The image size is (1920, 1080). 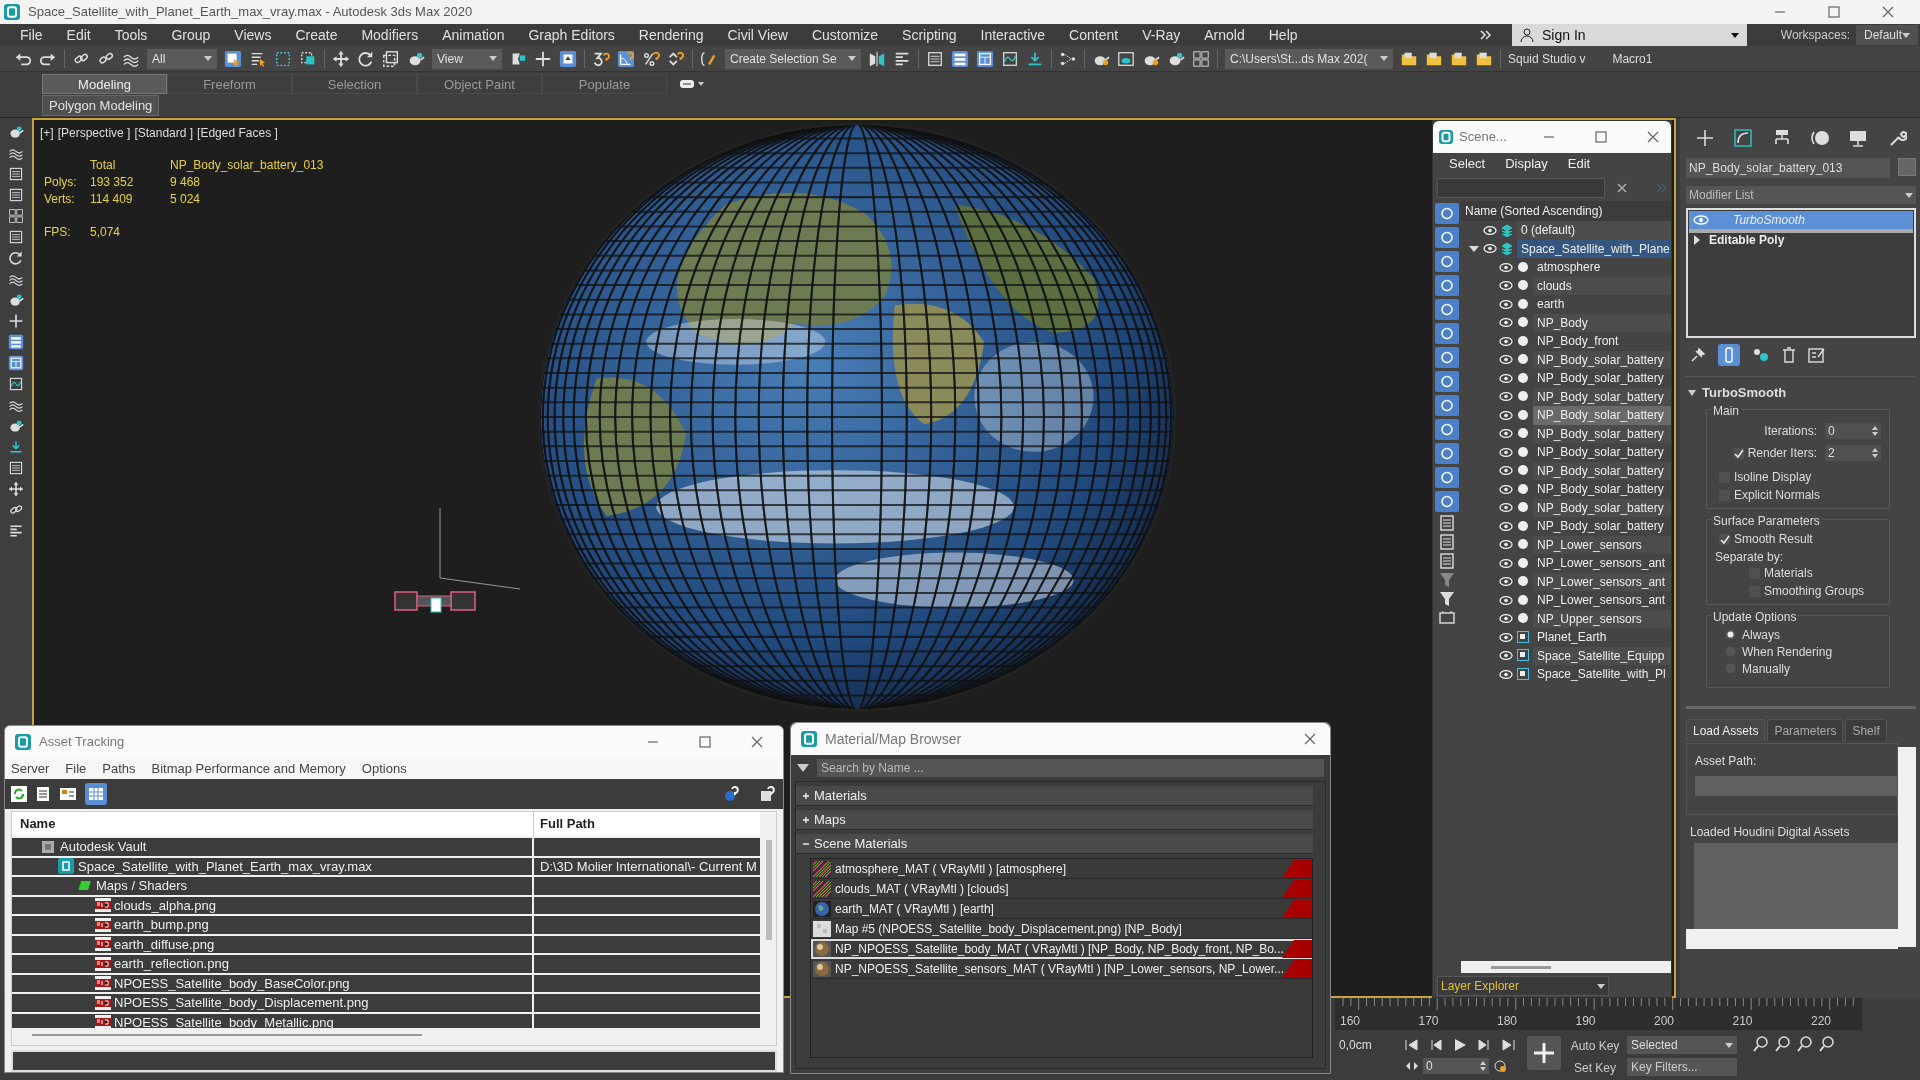 What do you see at coordinates (1447, 542) in the screenshot?
I see `list-toggle-icon` at bounding box center [1447, 542].